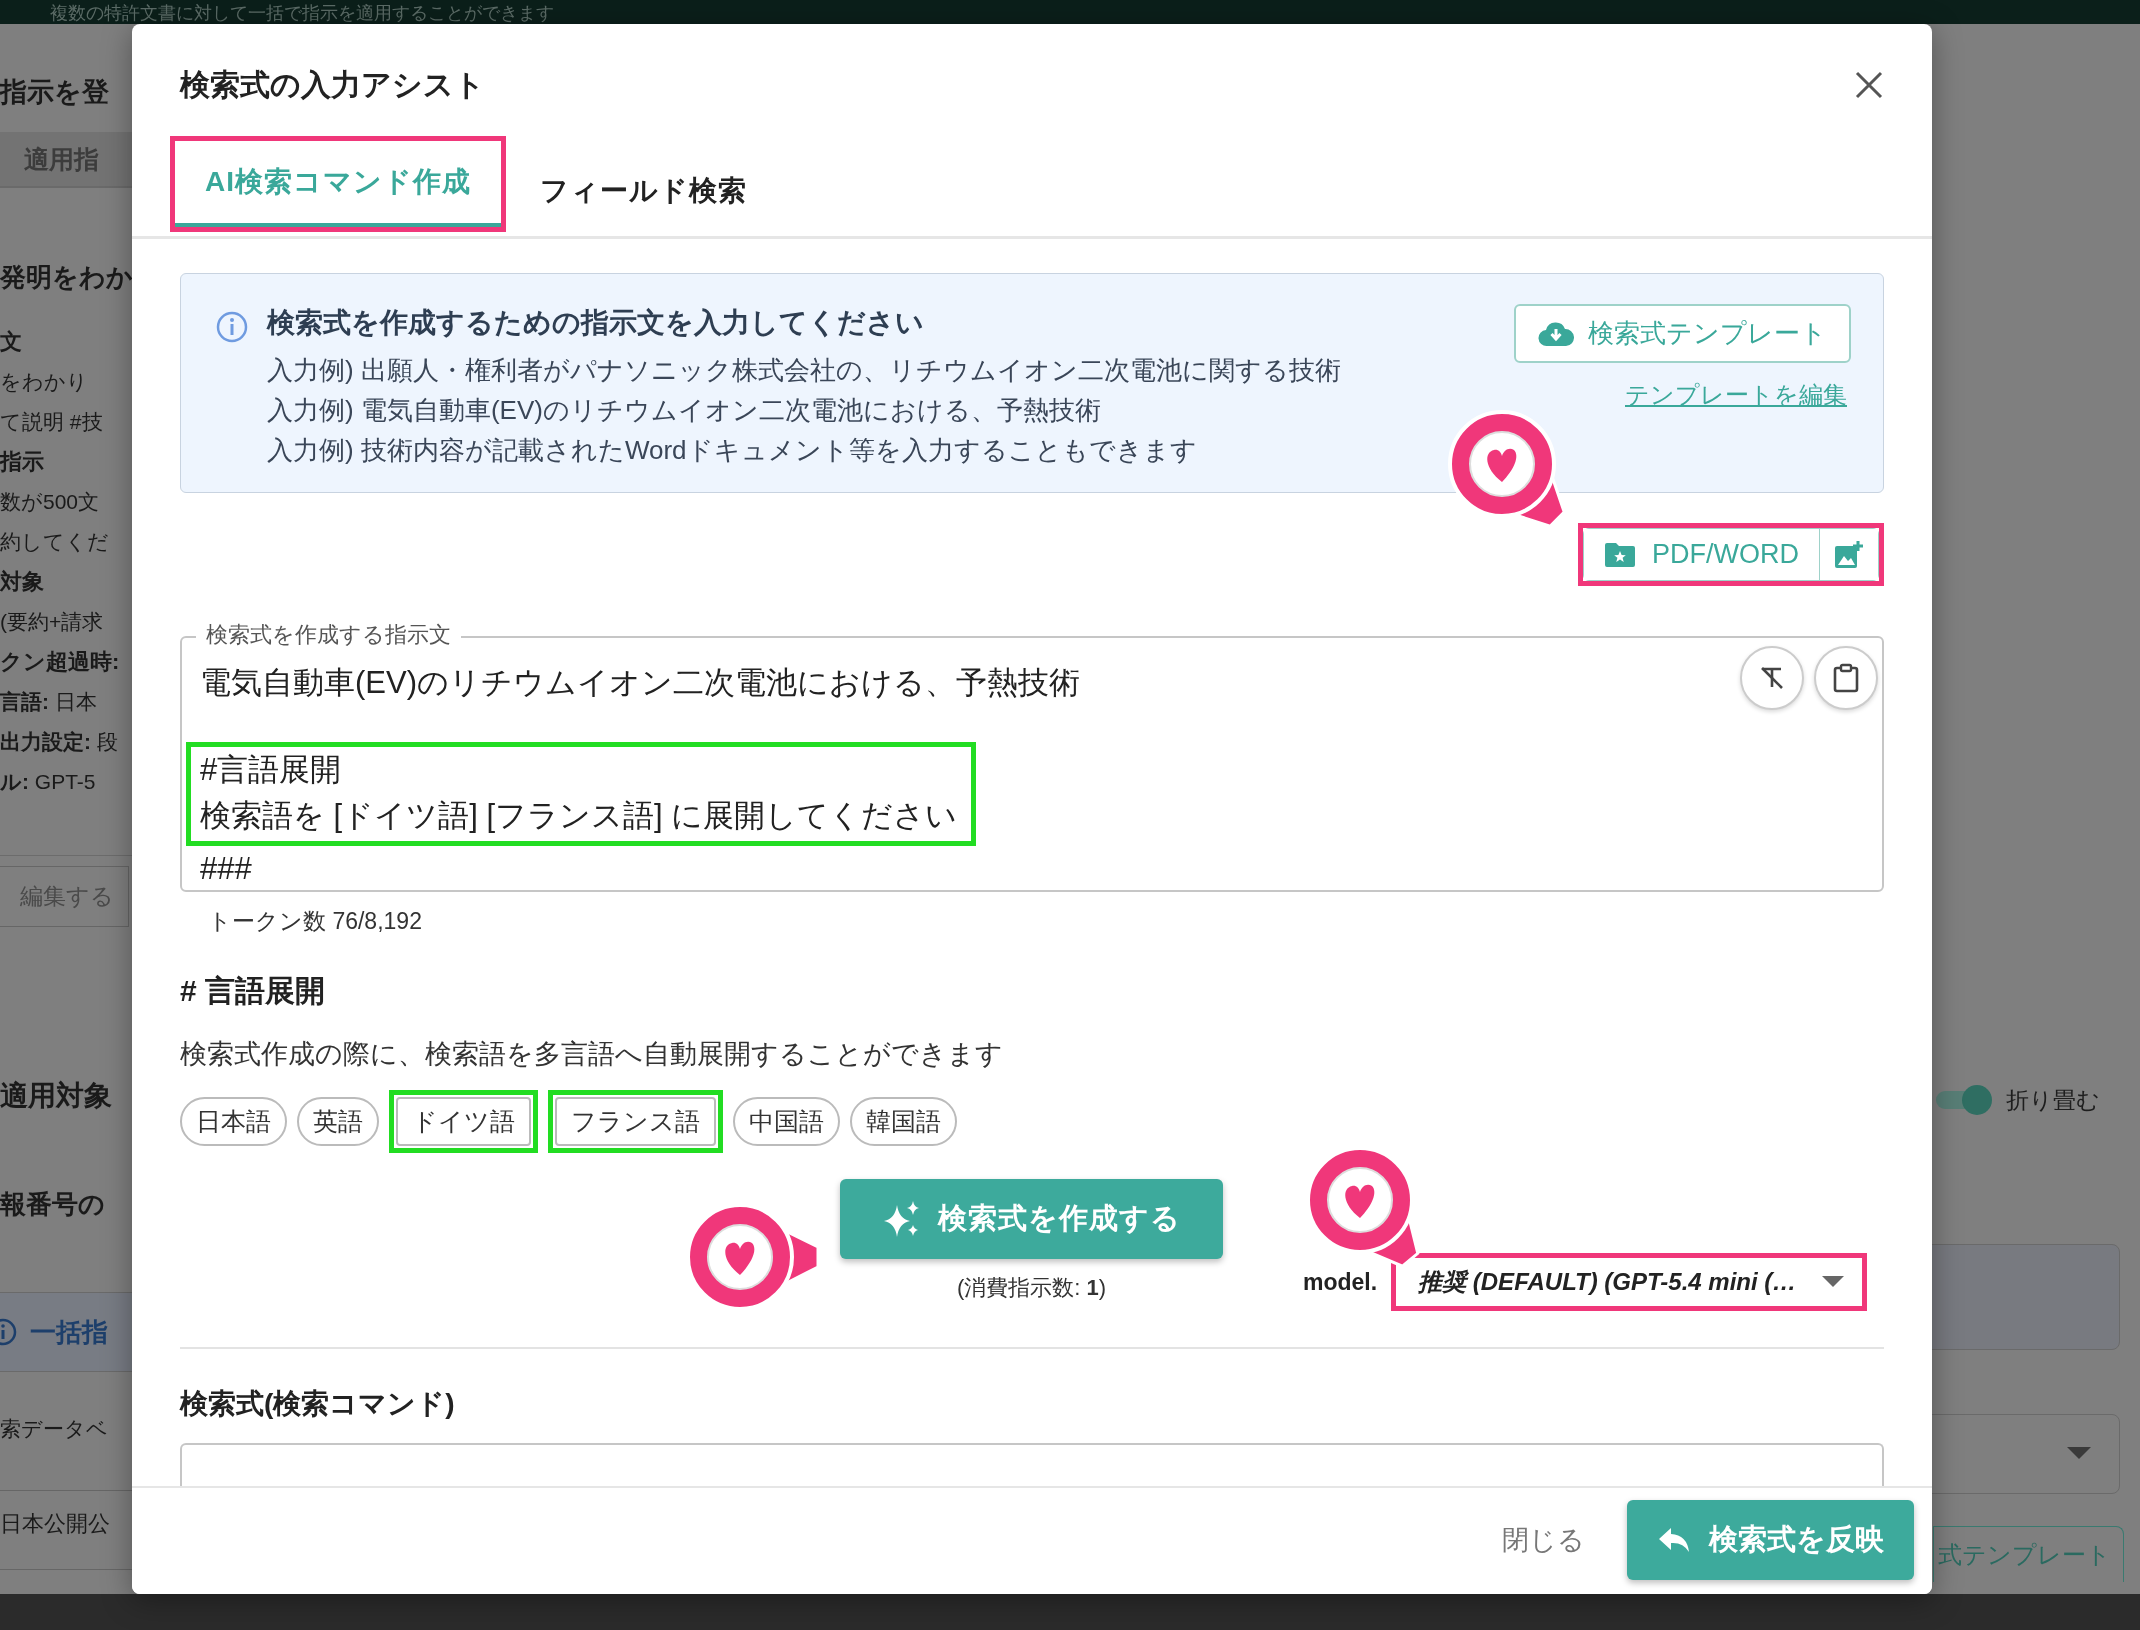 The image size is (2140, 1630). Describe the element at coordinates (50, 502) in the screenshot. I see `text-line: 数が500文` at that location.